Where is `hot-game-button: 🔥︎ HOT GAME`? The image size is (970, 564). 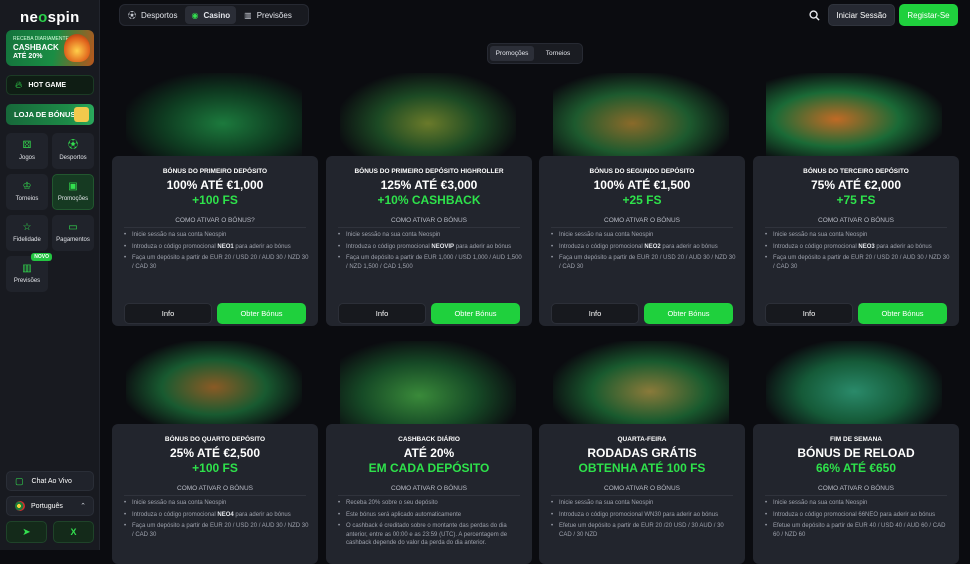 hot-game-button: 🔥︎ HOT GAME is located at coordinates (50, 85).